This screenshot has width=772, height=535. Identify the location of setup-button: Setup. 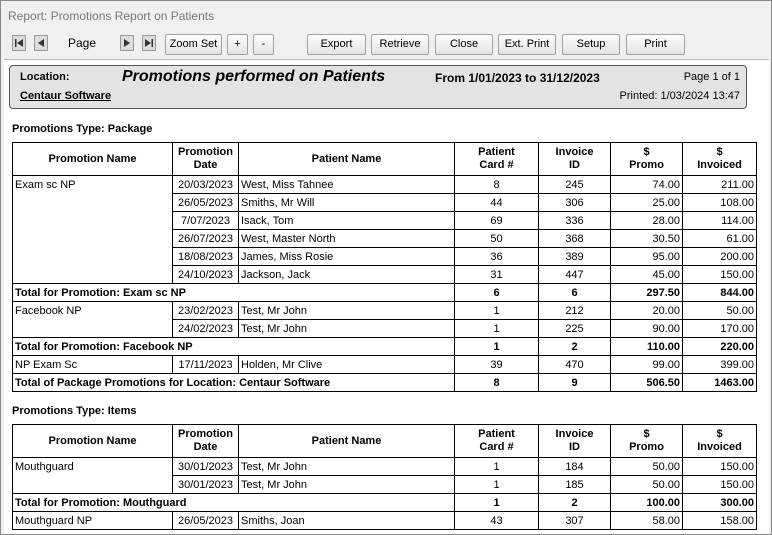
(591, 44).